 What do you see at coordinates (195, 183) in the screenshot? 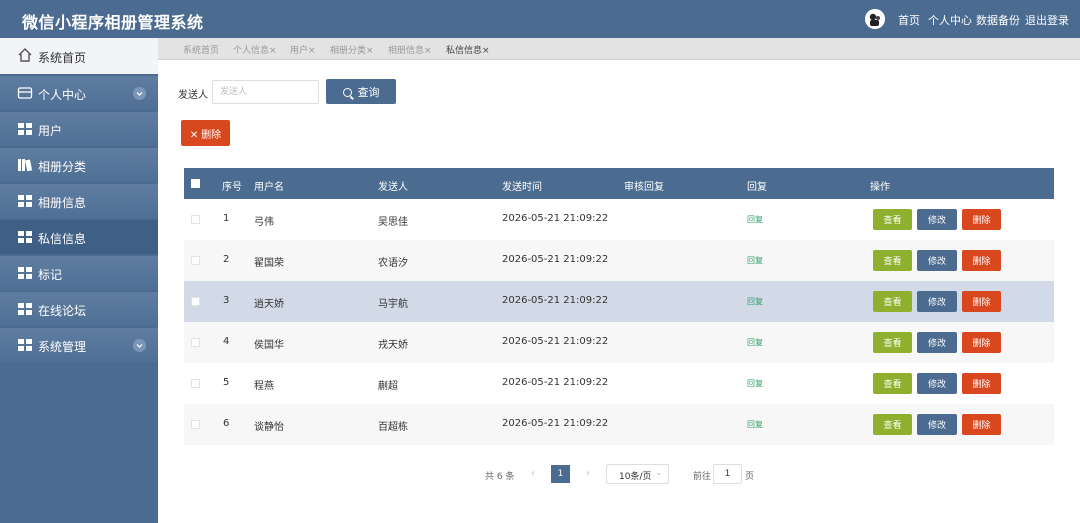
I see `select-all-checkbox` at bounding box center [195, 183].